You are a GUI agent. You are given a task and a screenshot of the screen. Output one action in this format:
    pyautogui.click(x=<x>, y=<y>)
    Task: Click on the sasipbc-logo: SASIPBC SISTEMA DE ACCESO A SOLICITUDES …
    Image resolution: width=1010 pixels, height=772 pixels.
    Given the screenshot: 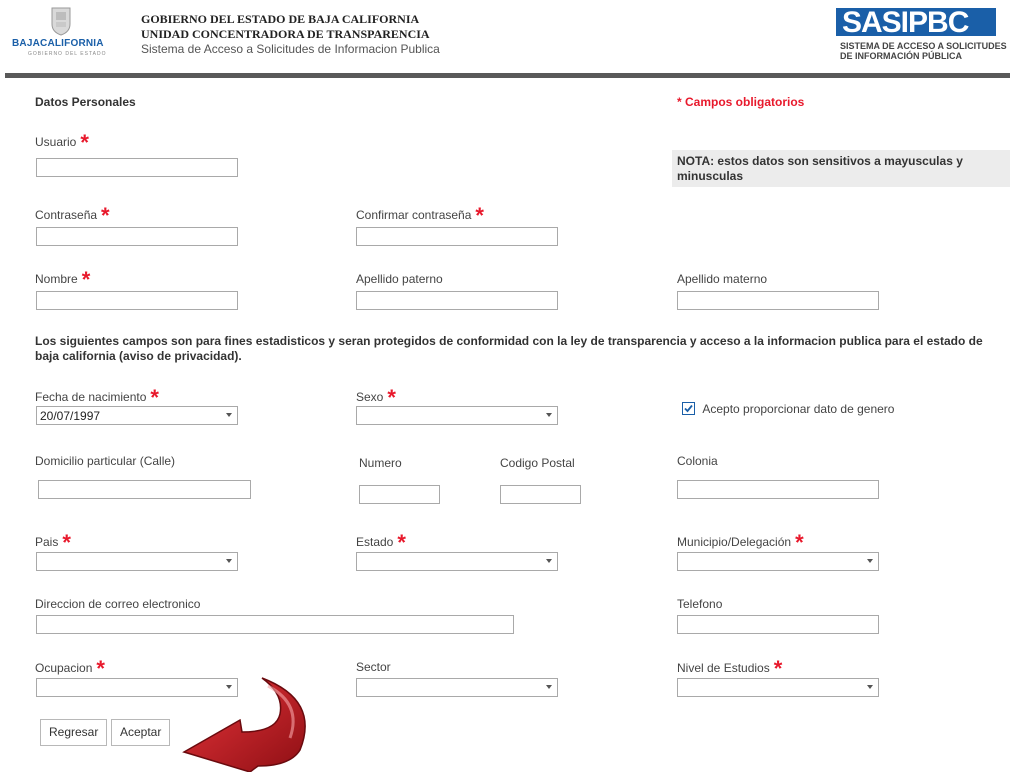 What is the action you would take?
    pyautogui.click(x=919, y=36)
    